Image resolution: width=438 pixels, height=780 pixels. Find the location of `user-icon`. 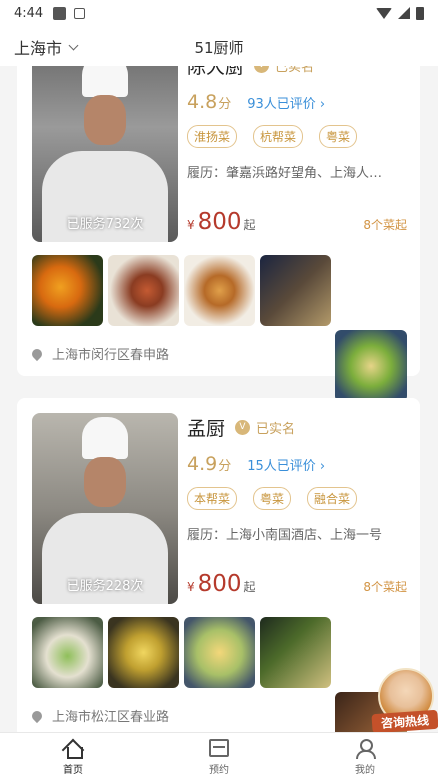

user-icon is located at coordinates (365, 749).